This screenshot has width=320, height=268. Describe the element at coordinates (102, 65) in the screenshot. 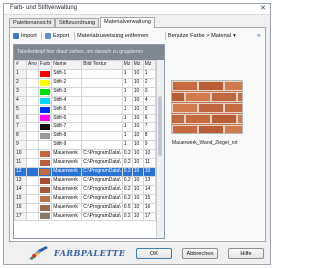

I see `column-header: Bild Textur` at that location.